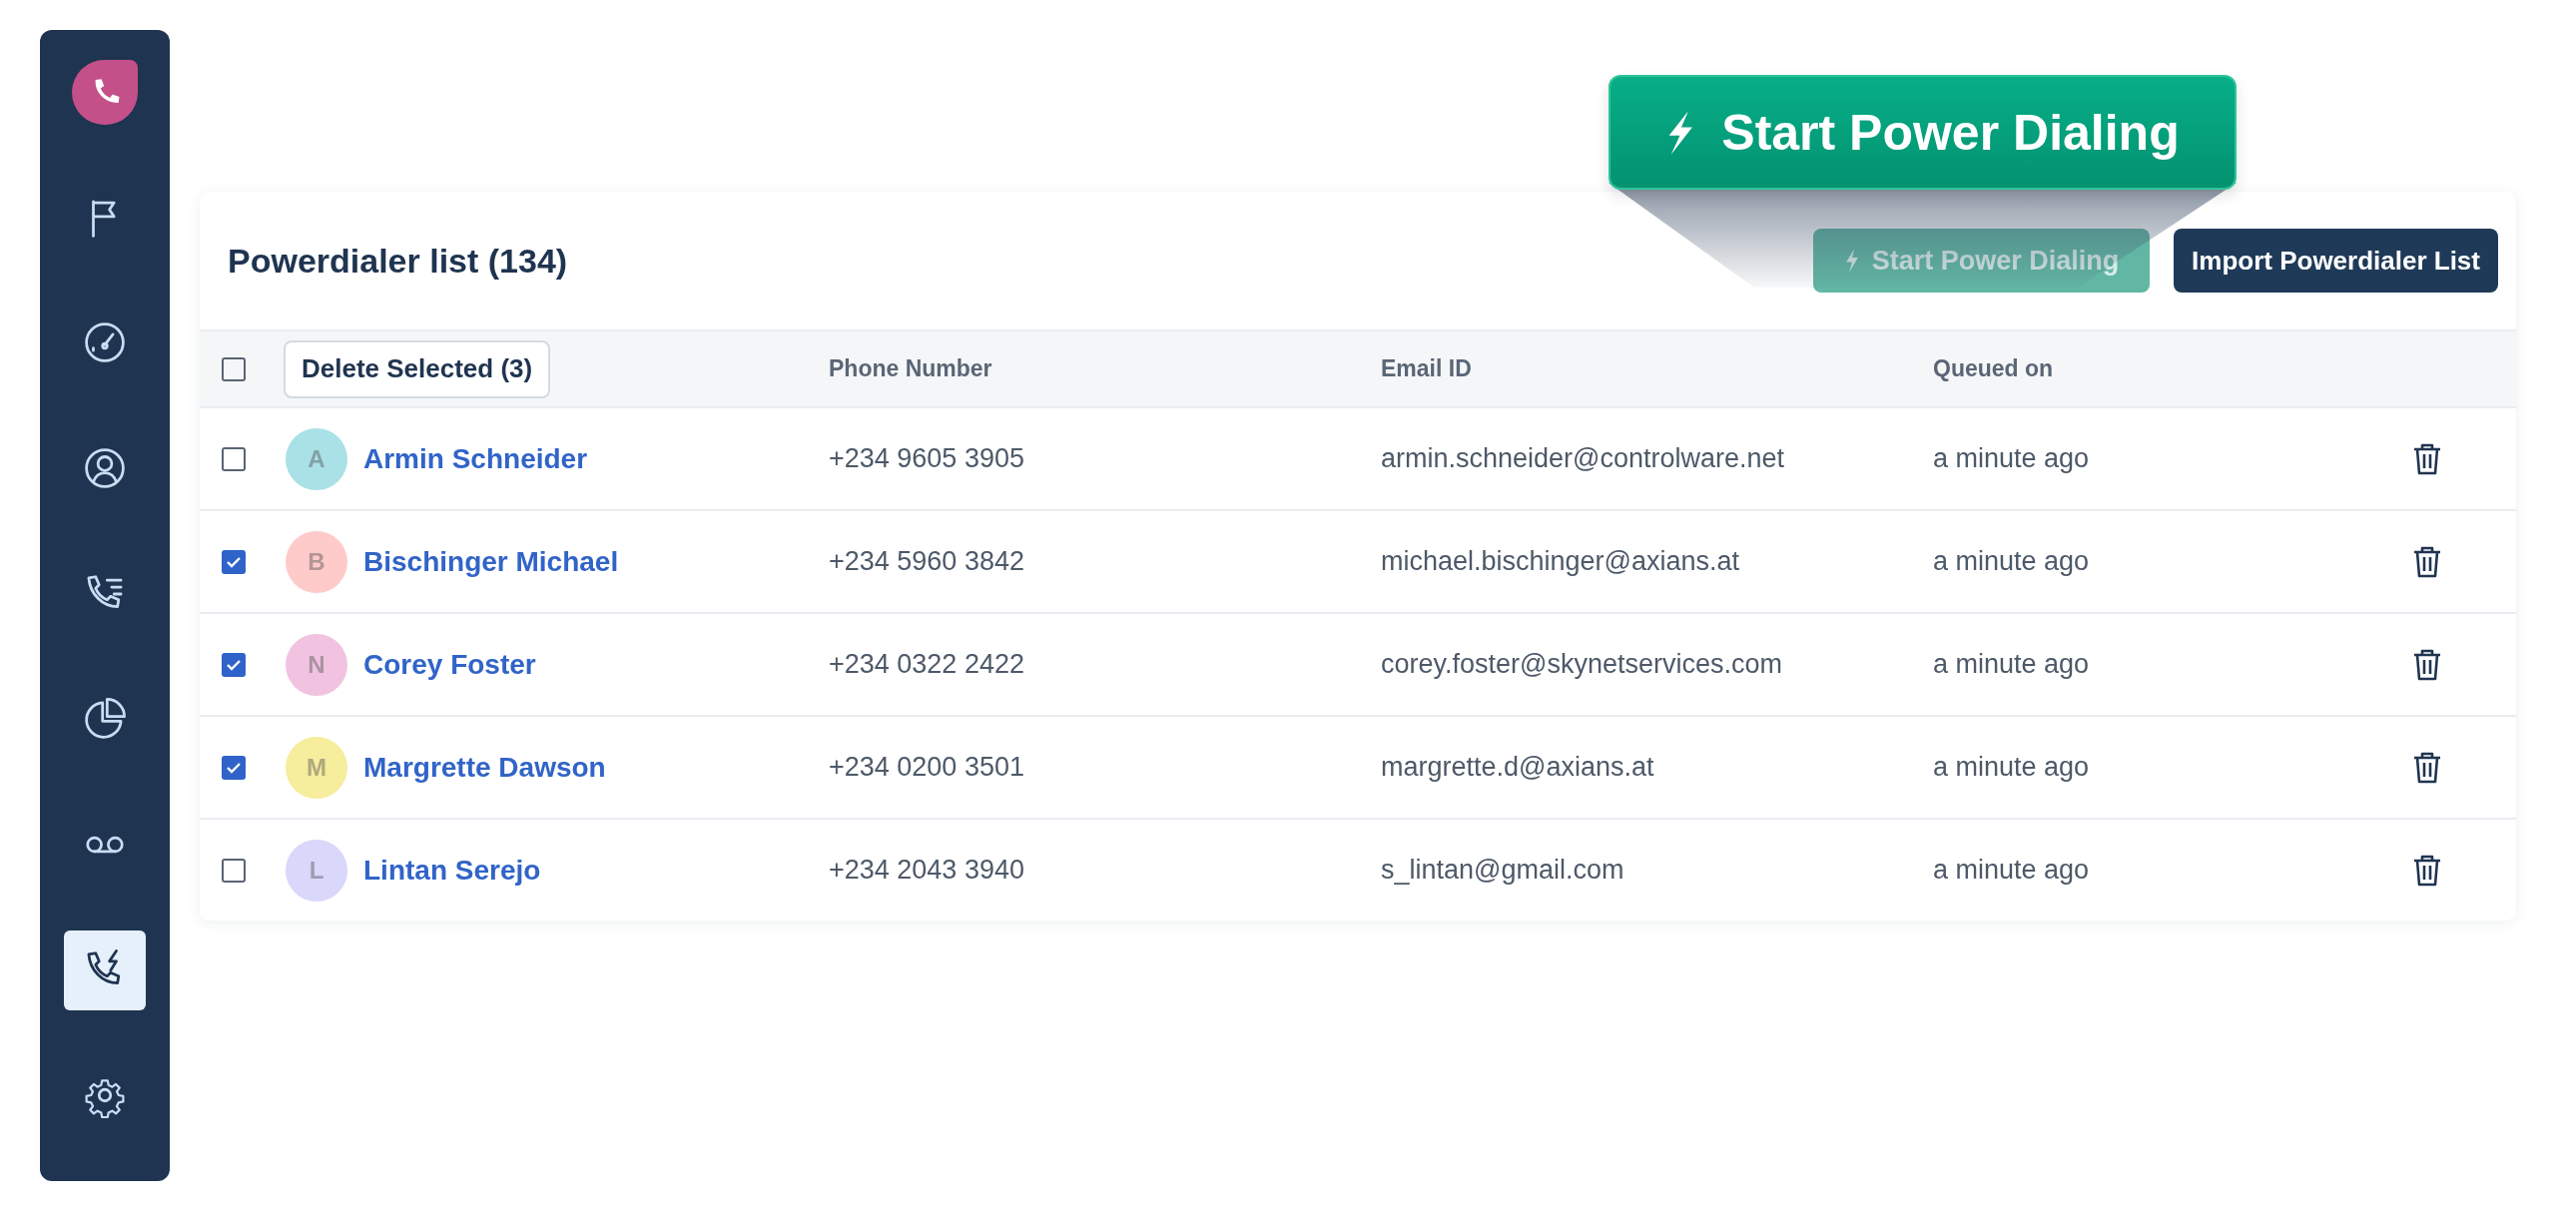 This screenshot has width=2576, height=1231. What do you see at coordinates (1518, 768) in the screenshot?
I see `email-address: margrette.d@axians.at` at bounding box center [1518, 768].